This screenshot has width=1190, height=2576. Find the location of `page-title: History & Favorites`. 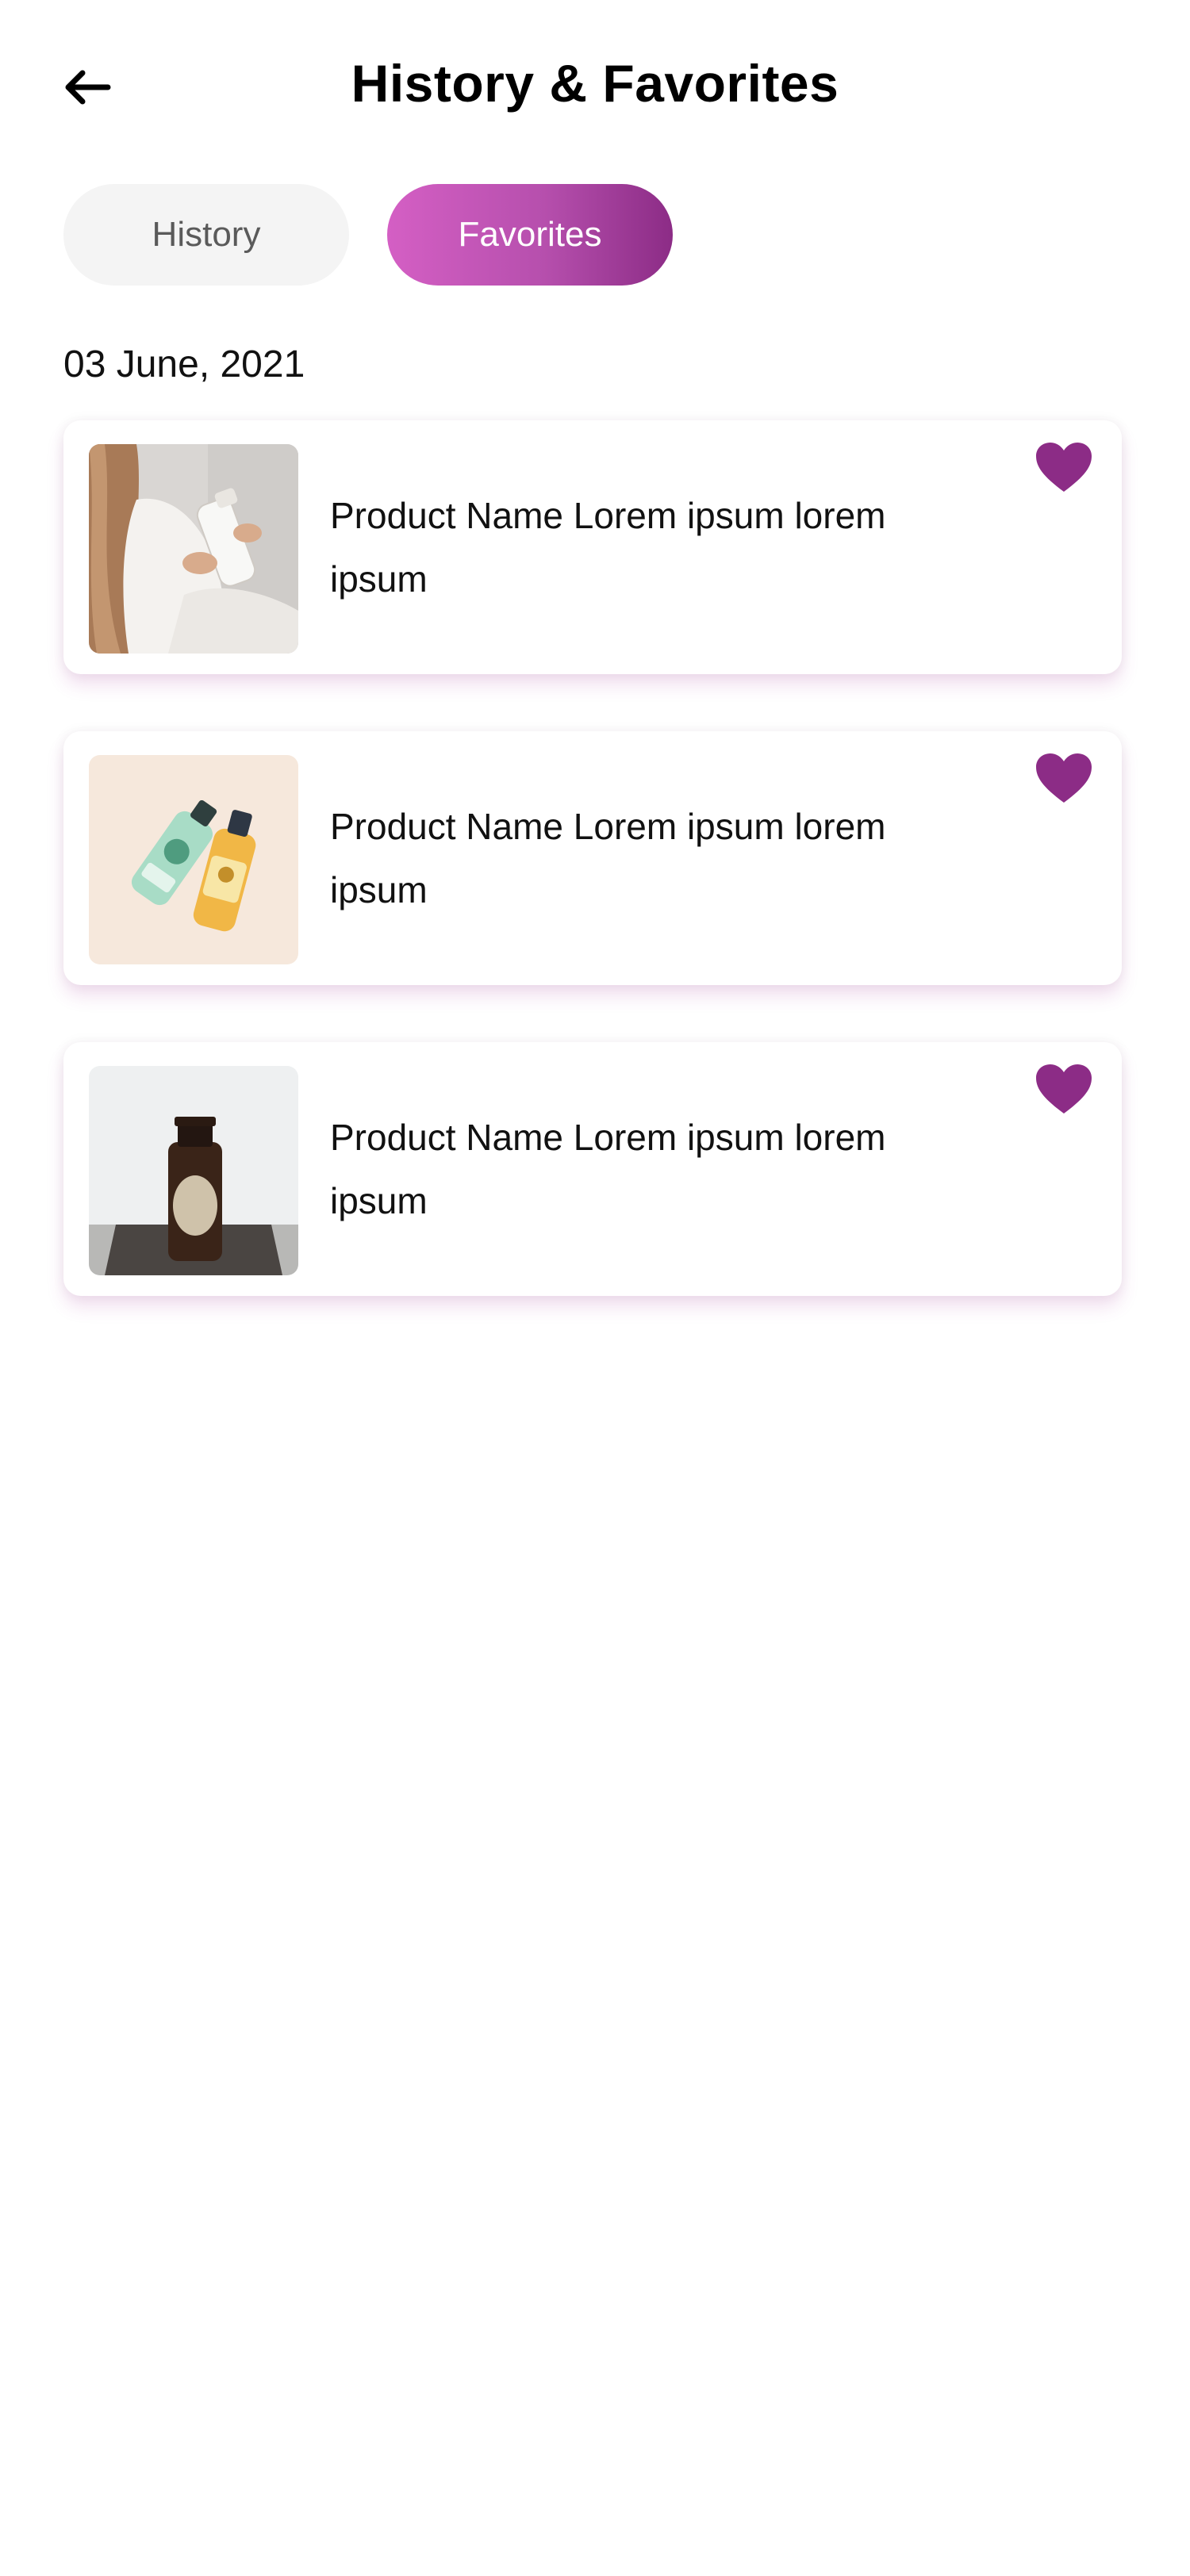

page-title: History & Favorites is located at coordinates (595, 83).